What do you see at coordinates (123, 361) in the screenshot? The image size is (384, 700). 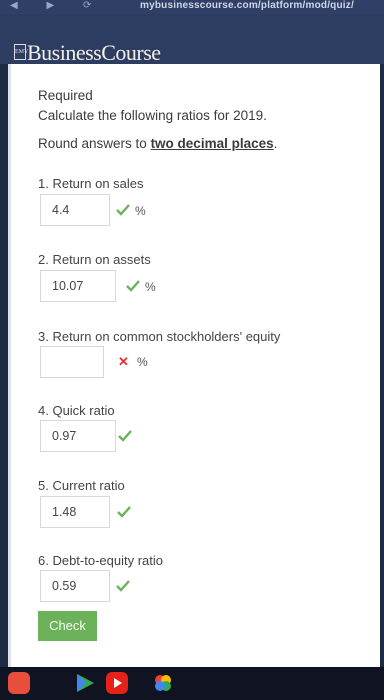 I see `incorrect-x-icon: ✕` at bounding box center [123, 361].